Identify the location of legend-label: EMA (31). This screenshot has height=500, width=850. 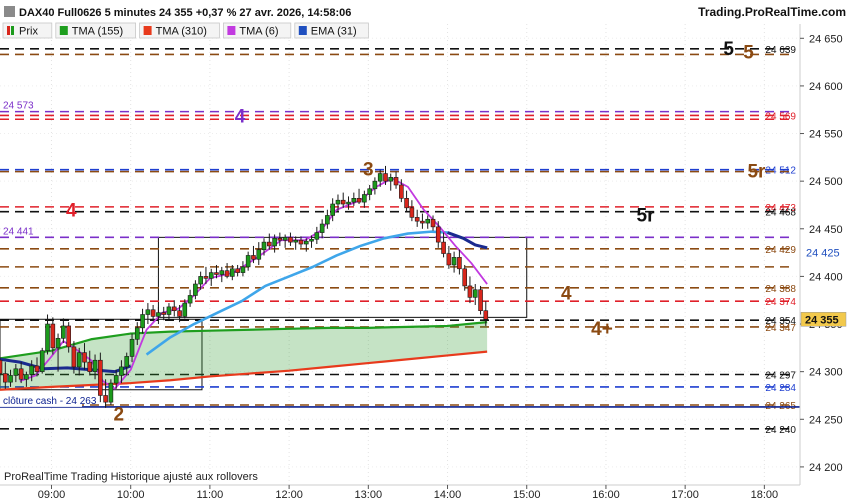
(334, 32).